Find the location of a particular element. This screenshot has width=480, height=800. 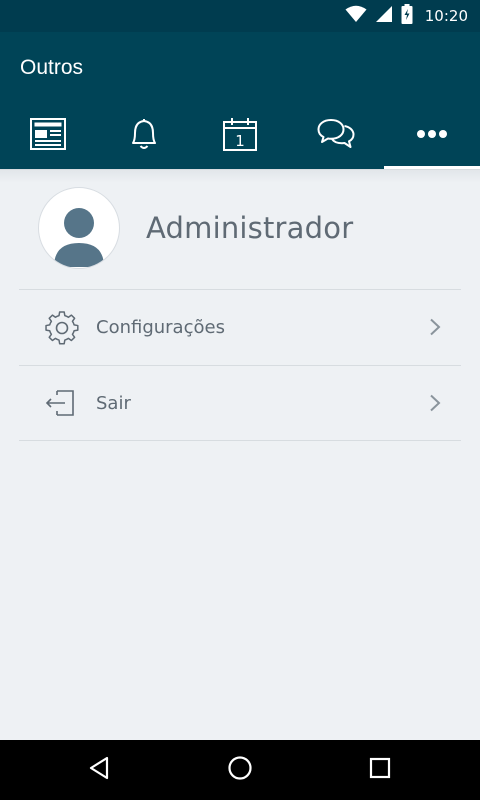

tab-calendar: 1 is located at coordinates (240, 133).